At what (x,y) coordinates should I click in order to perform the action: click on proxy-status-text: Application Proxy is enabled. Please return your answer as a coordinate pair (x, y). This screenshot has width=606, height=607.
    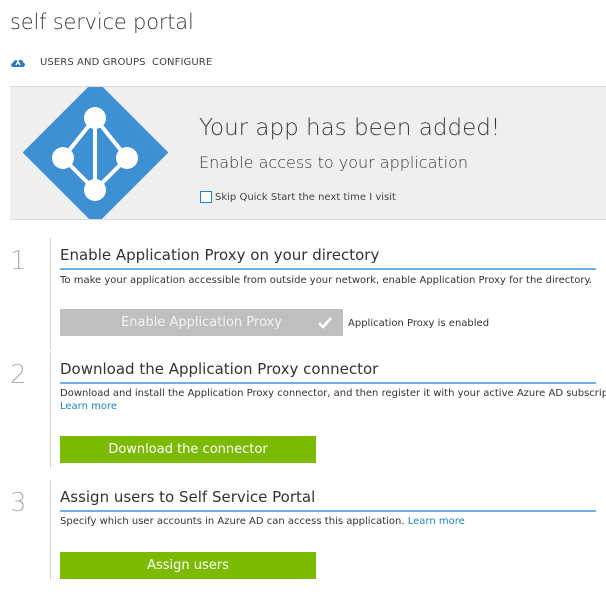
    Looking at the image, I should click on (419, 323).